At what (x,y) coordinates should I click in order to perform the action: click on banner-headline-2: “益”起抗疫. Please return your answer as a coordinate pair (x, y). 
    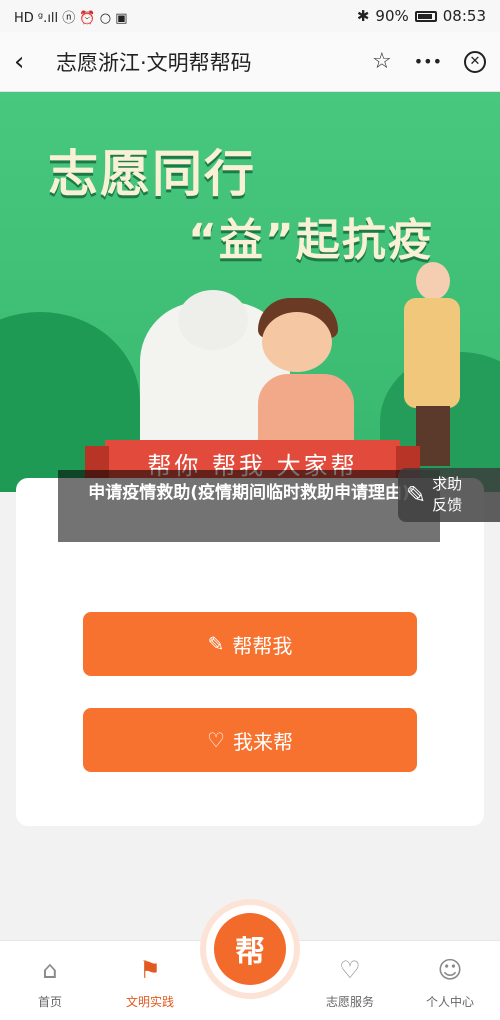
    Looking at the image, I should click on (311, 240).